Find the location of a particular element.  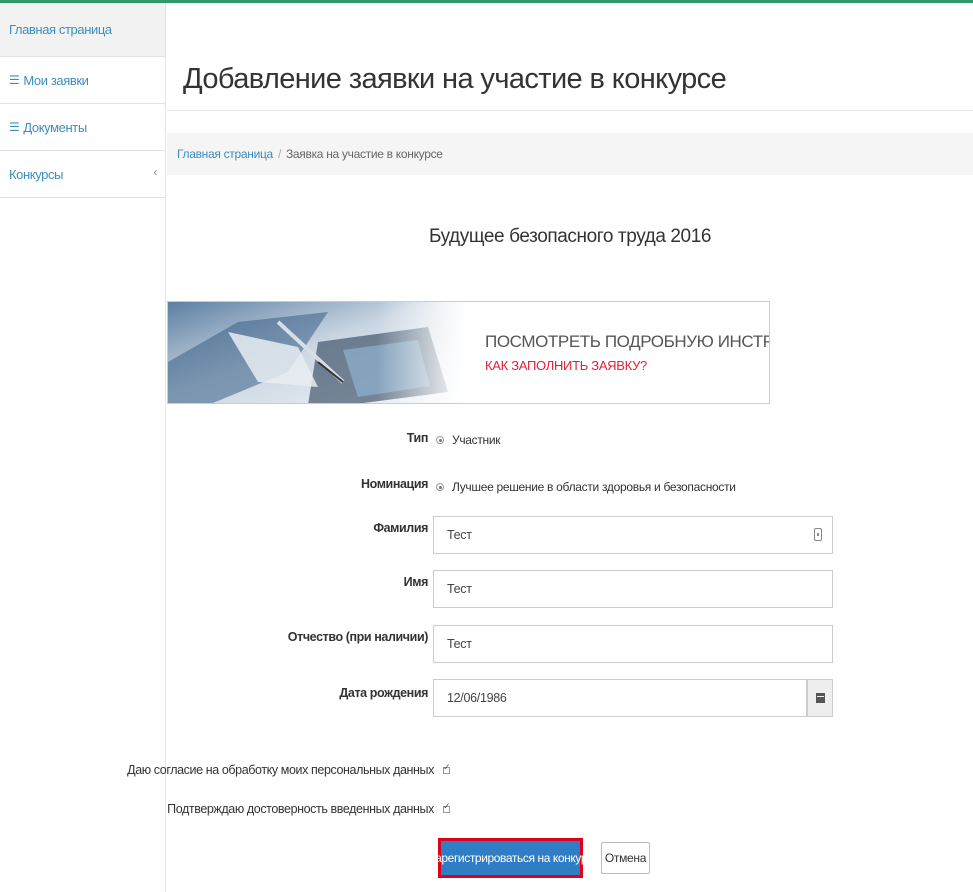

first-name-input: Тест is located at coordinates (633, 589).